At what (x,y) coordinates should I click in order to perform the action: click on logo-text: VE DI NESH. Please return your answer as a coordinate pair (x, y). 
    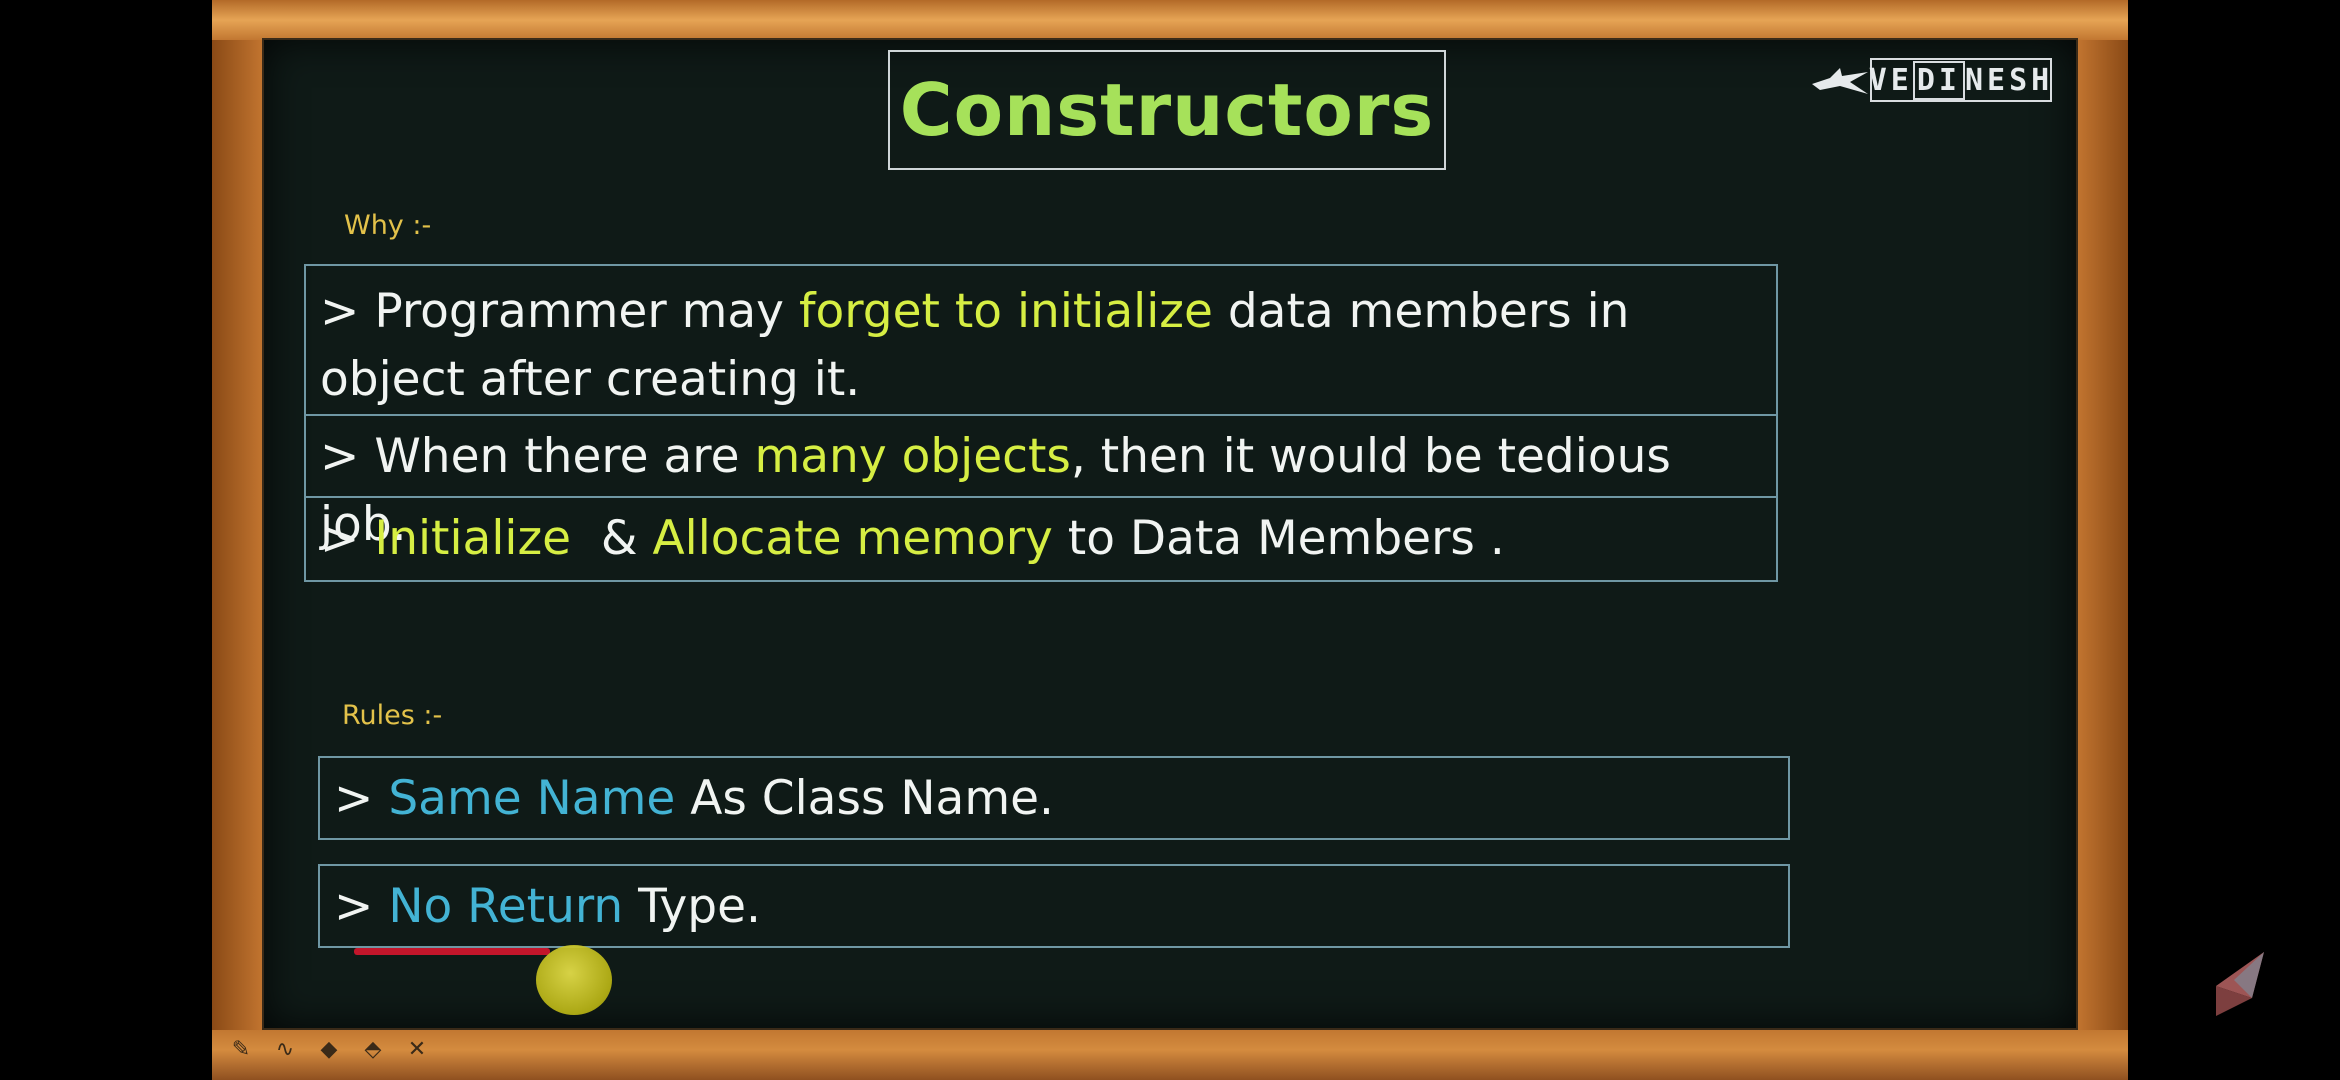
    Looking at the image, I should click on (1961, 80).